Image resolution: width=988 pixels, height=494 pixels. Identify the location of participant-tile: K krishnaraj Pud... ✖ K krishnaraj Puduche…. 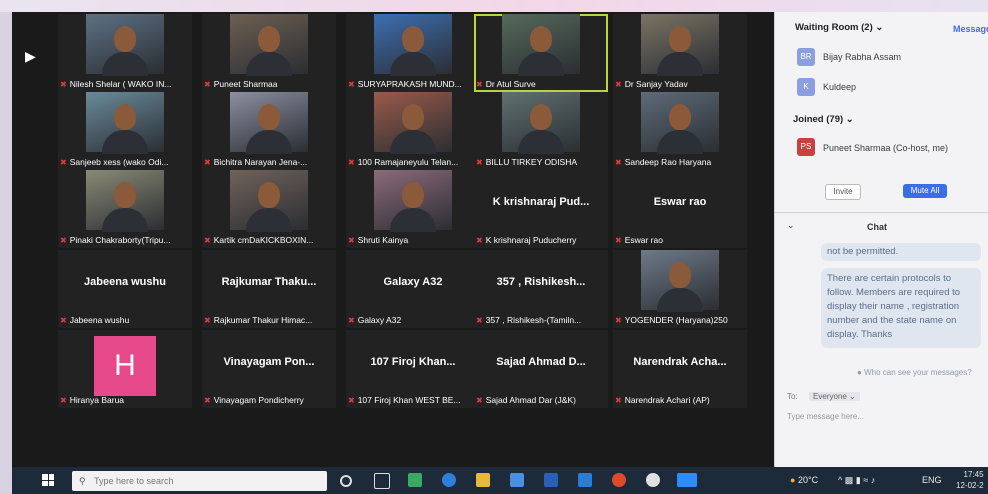
(541, 209).